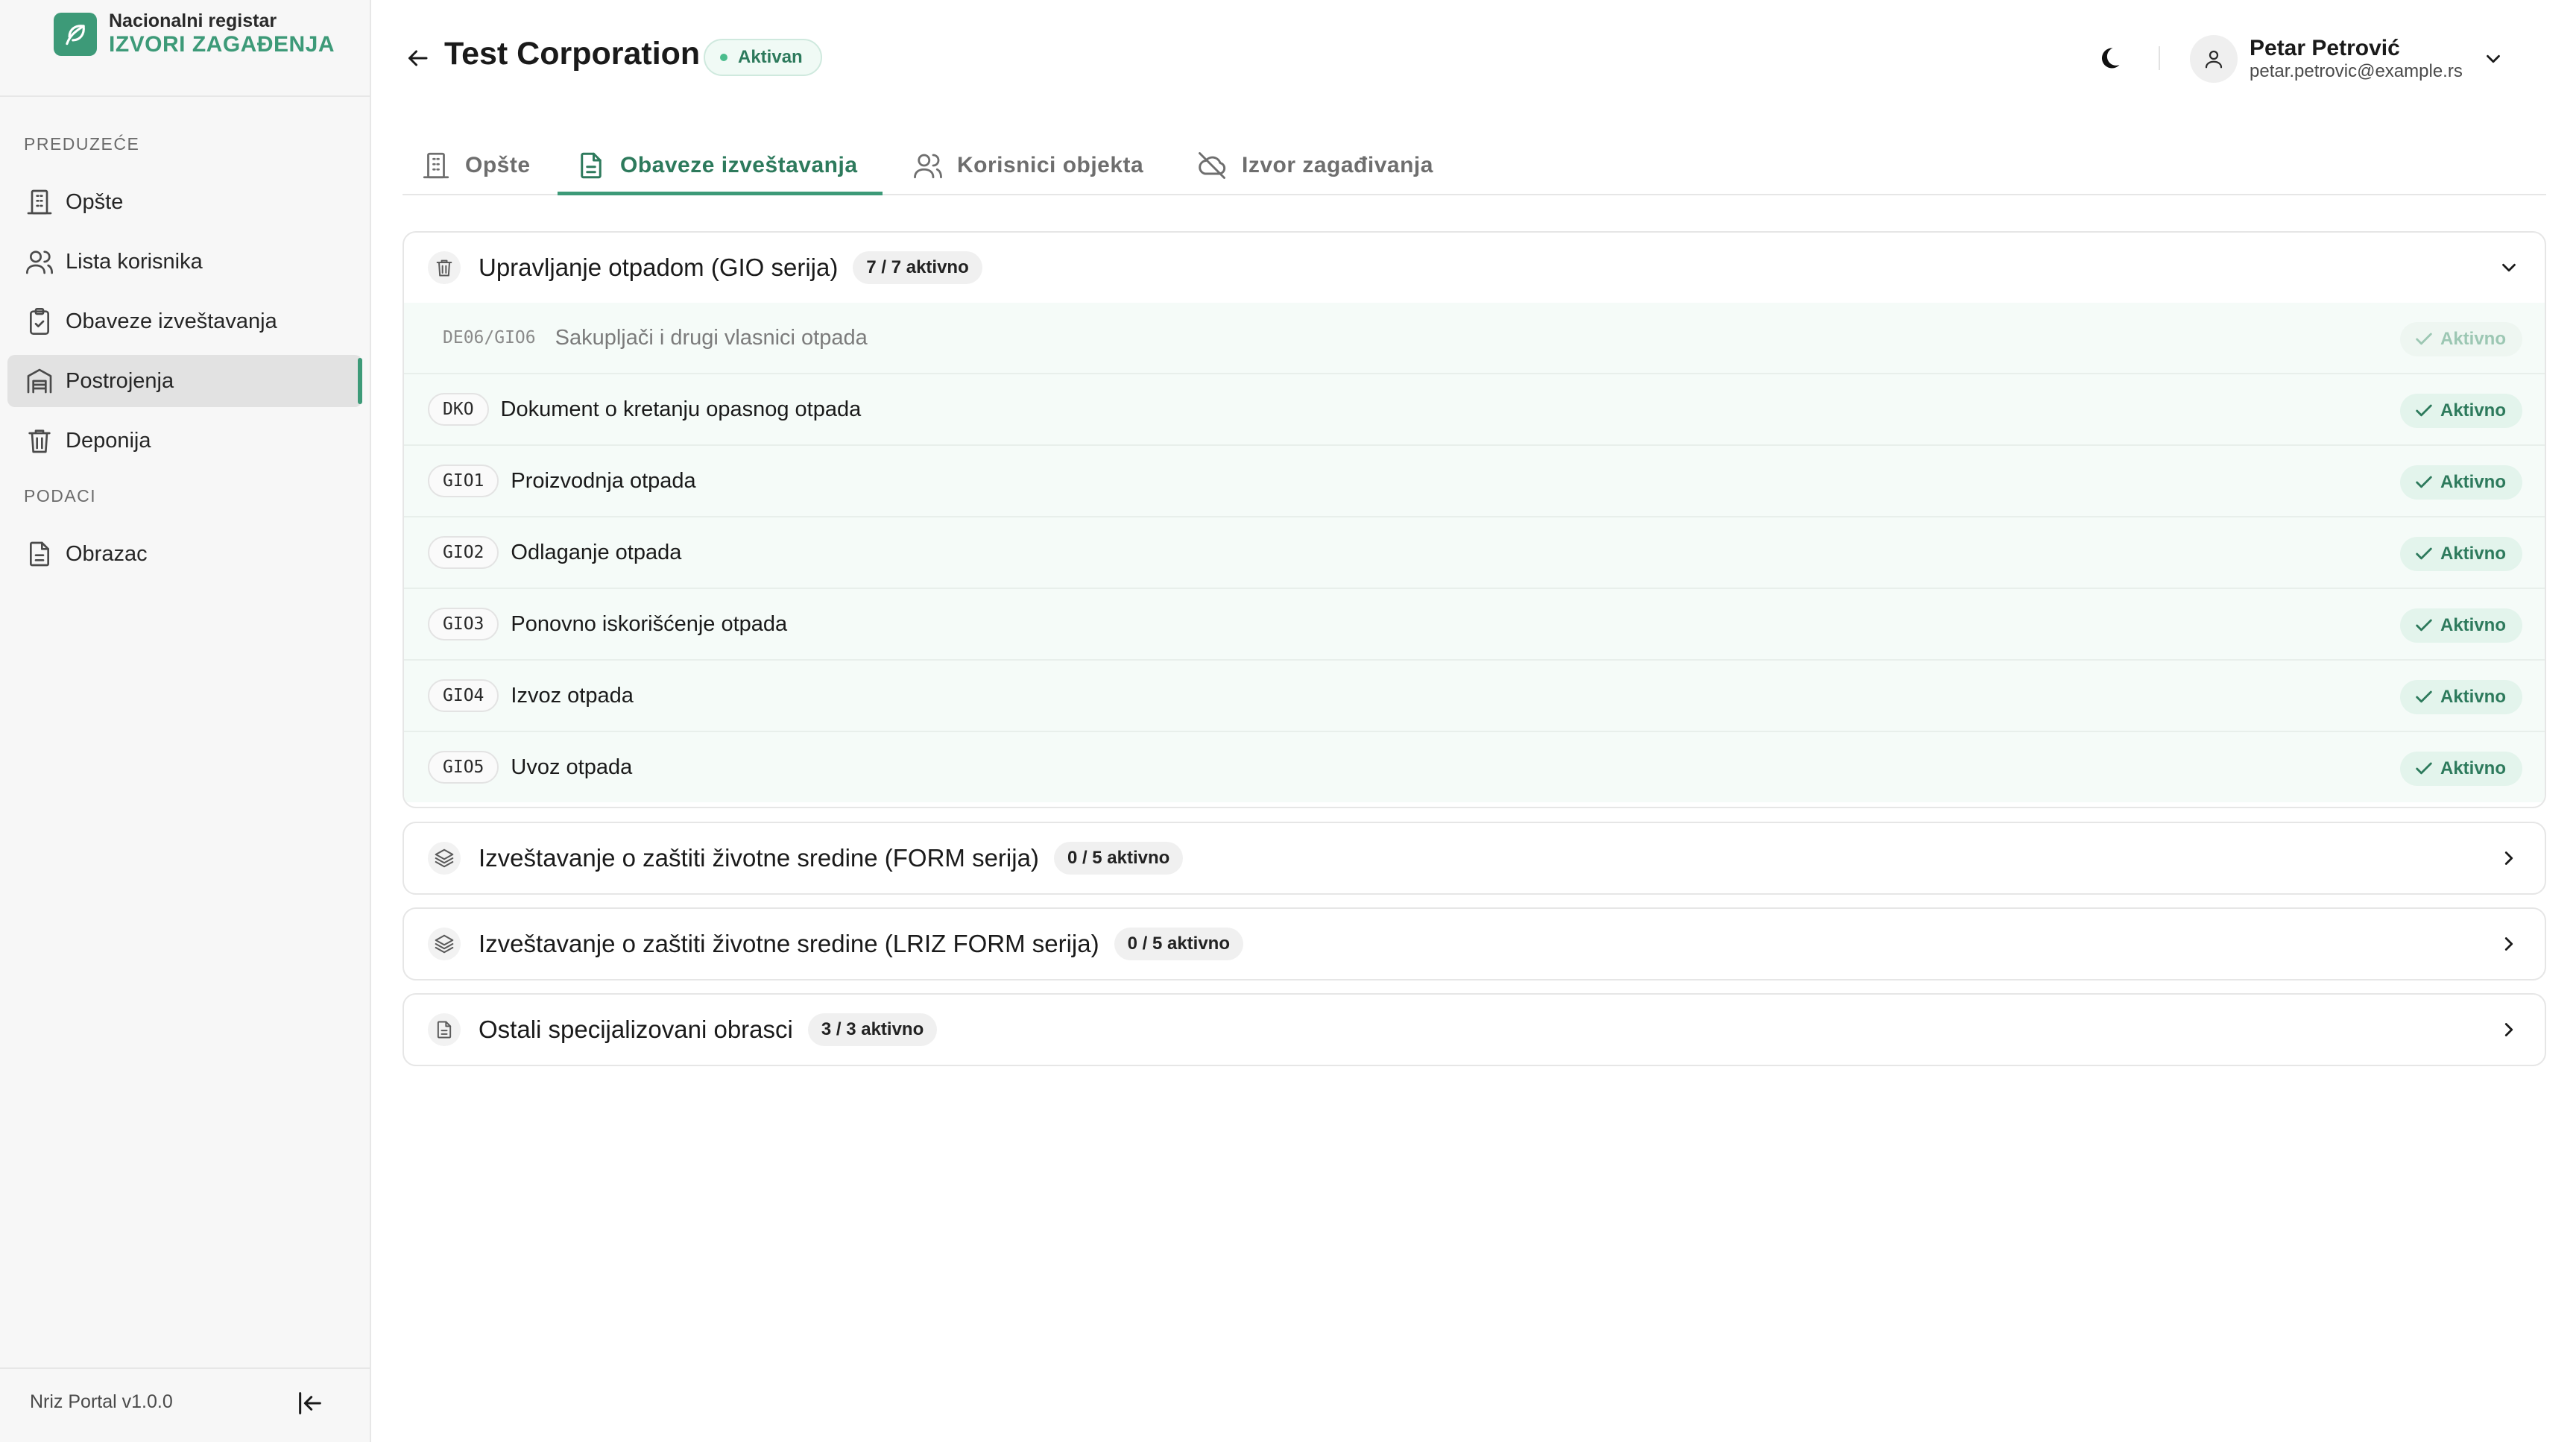 The image size is (2576, 1442). What do you see at coordinates (82, 144) in the screenshot?
I see `nav-section-preduzece: PREDUZEĆE` at bounding box center [82, 144].